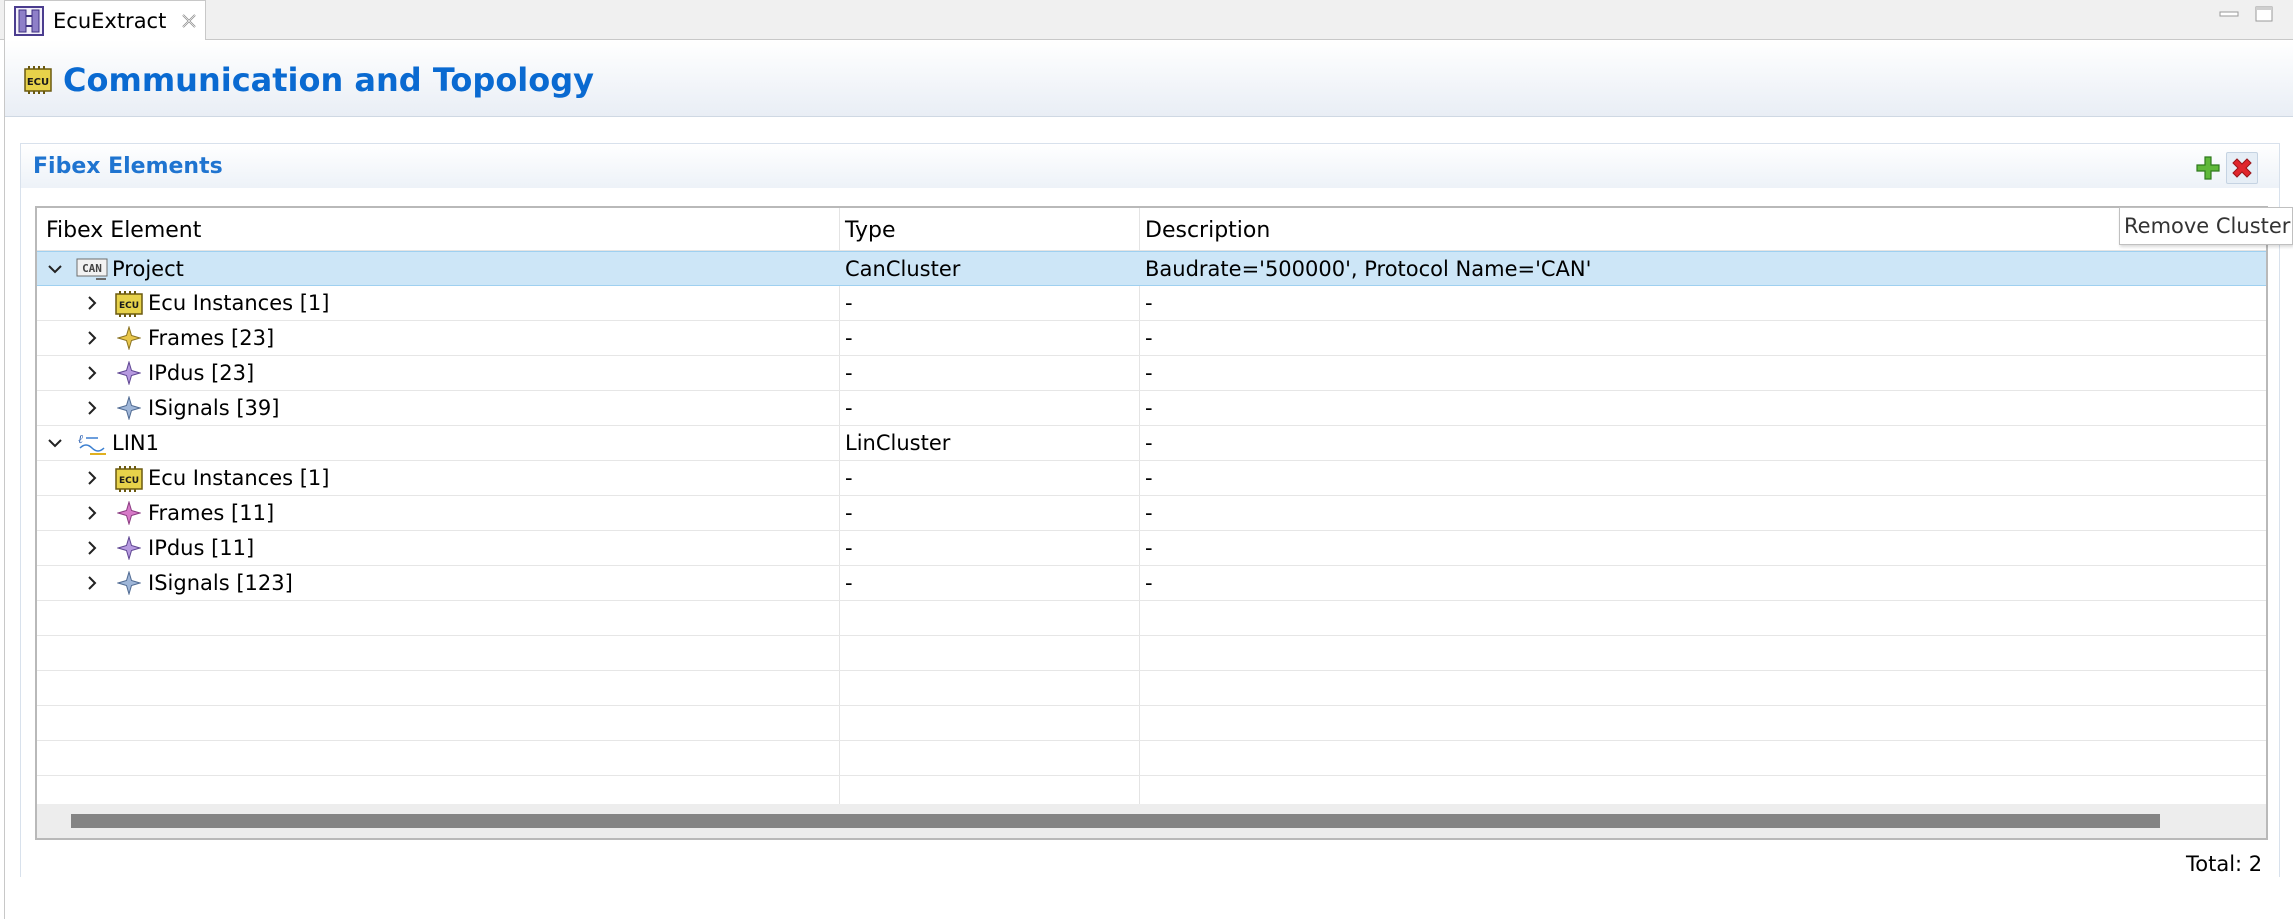  Describe the element at coordinates (220, 583) in the screenshot. I see `row-name: ISignals [123]` at that location.